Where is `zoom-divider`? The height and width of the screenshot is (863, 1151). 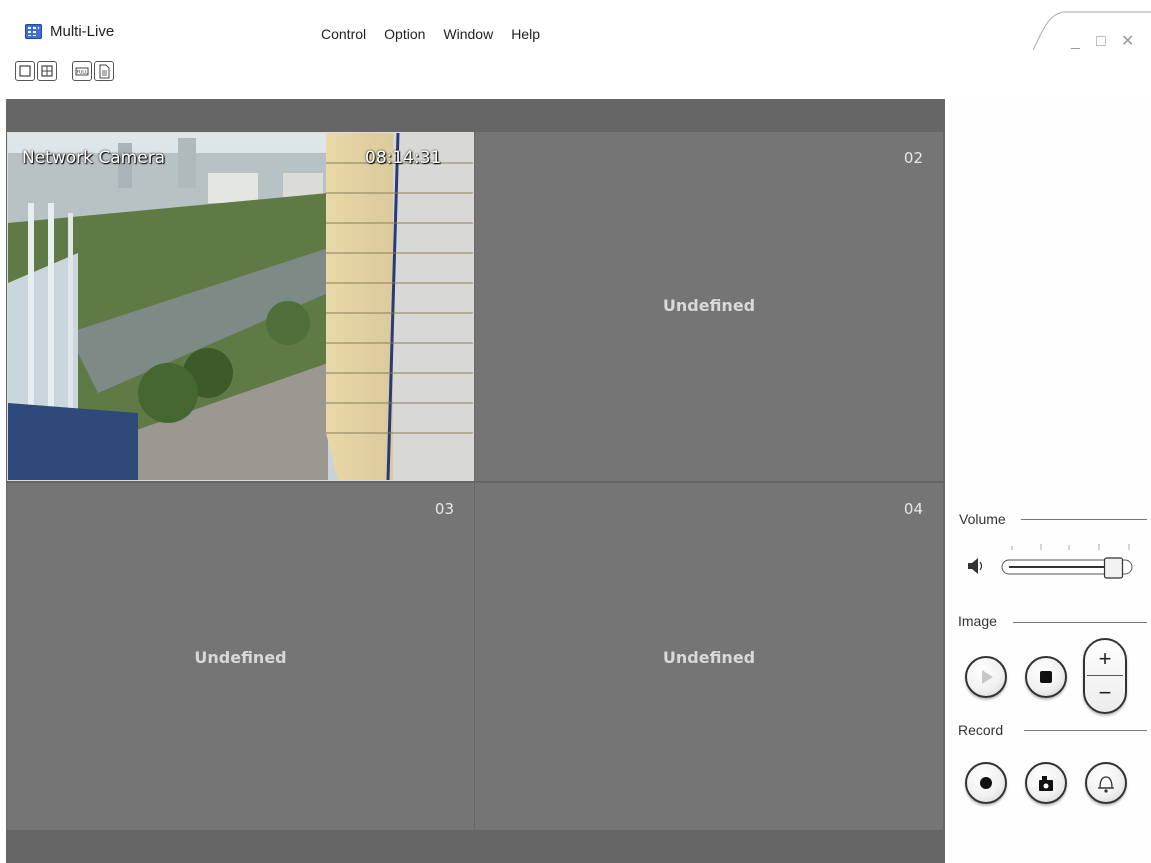
zoom-divider is located at coordinates (1105, 675).